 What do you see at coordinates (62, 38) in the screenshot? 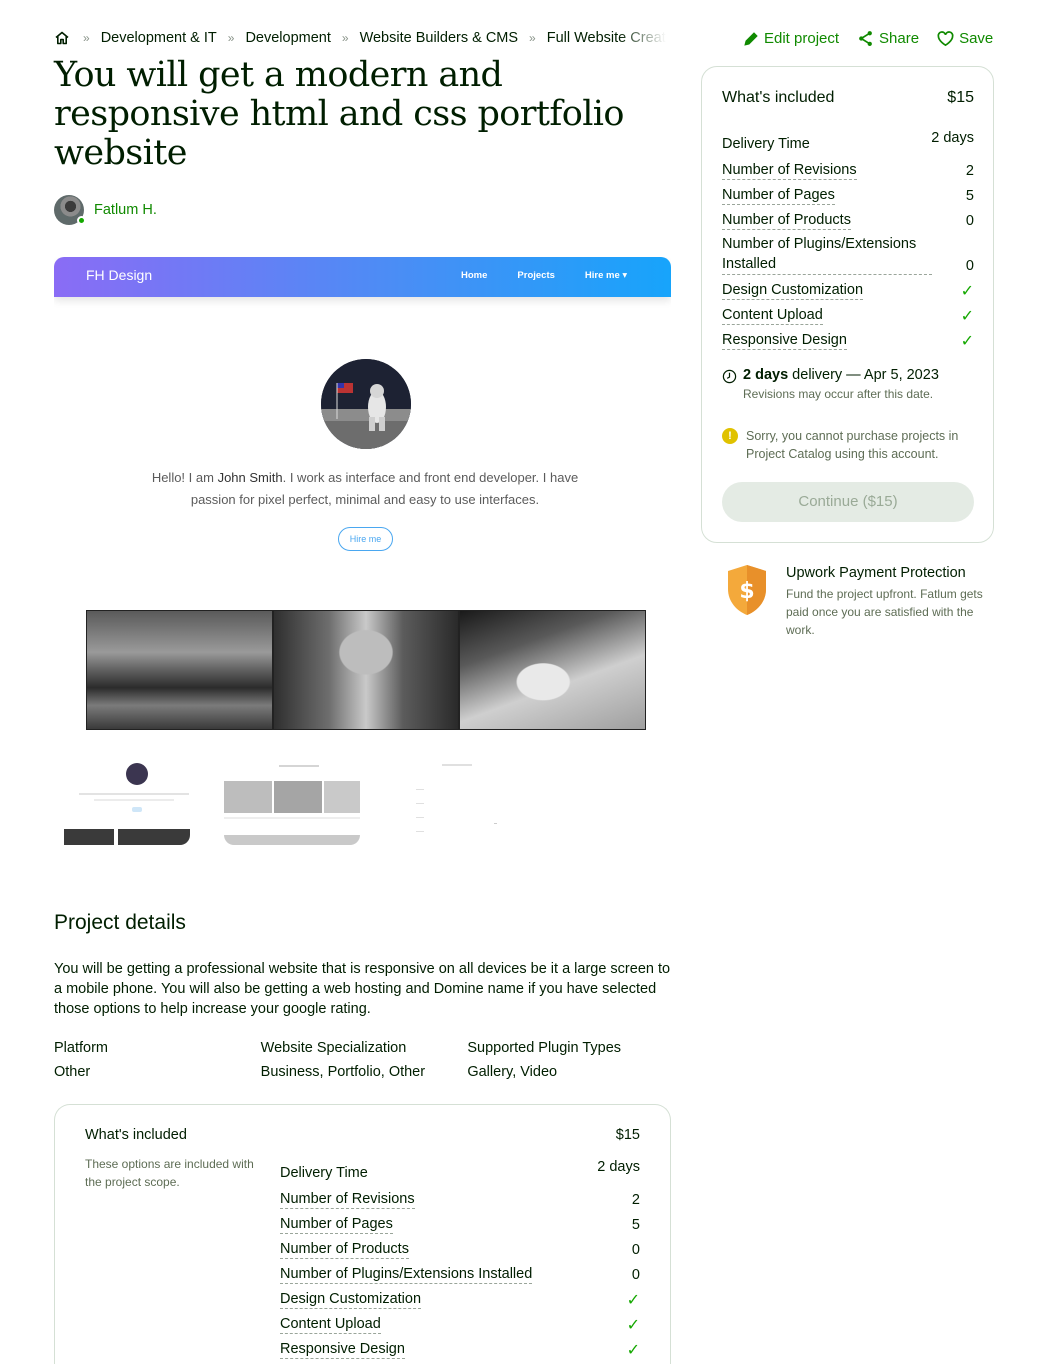
I see `home-icon` at bounding box center [62, 38].